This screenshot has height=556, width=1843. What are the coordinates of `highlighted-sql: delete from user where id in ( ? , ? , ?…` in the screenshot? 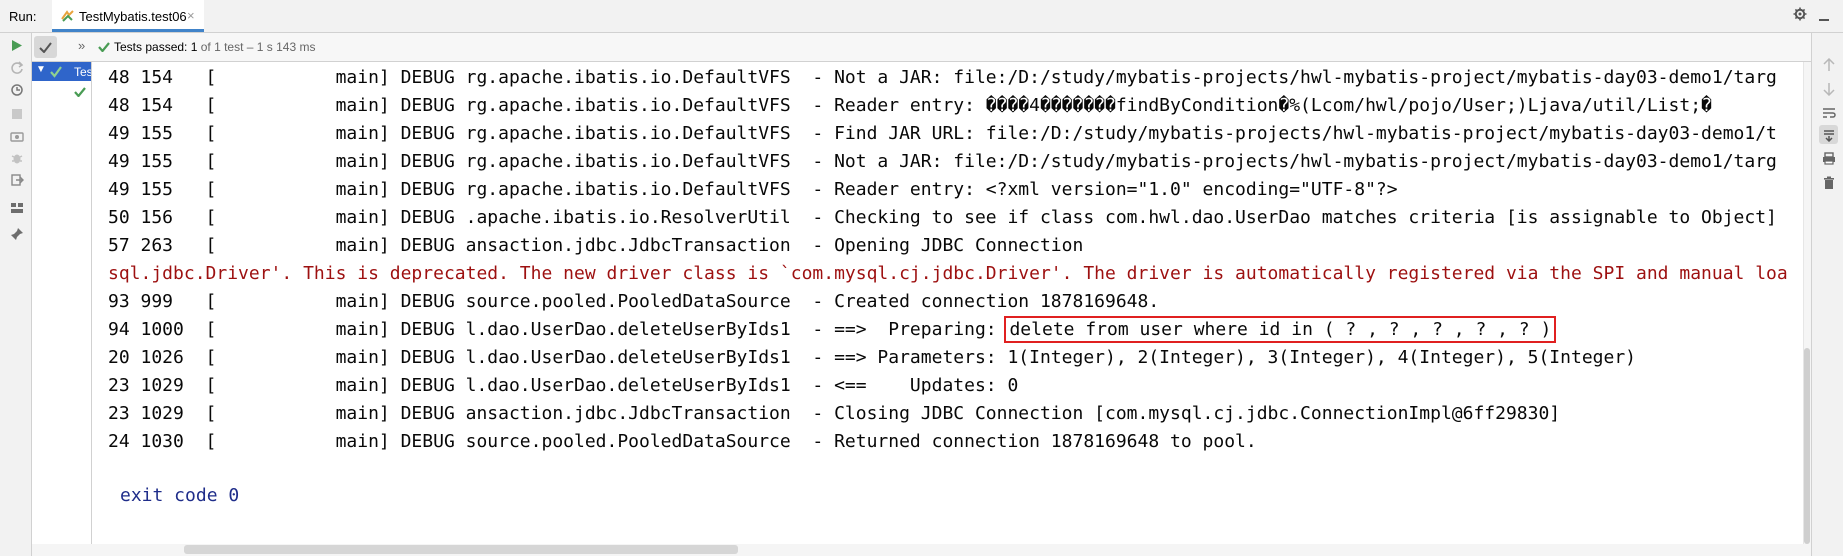 It's located at (1280, 329).